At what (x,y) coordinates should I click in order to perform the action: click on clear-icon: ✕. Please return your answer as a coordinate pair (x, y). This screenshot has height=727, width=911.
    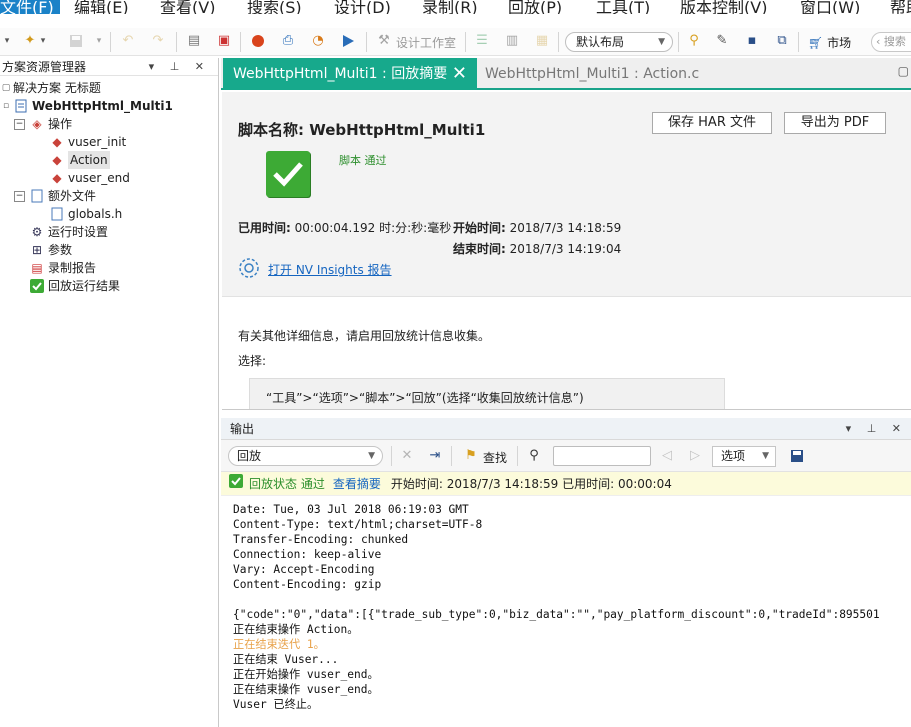
    Looking at the image, I should click on (407, 456).